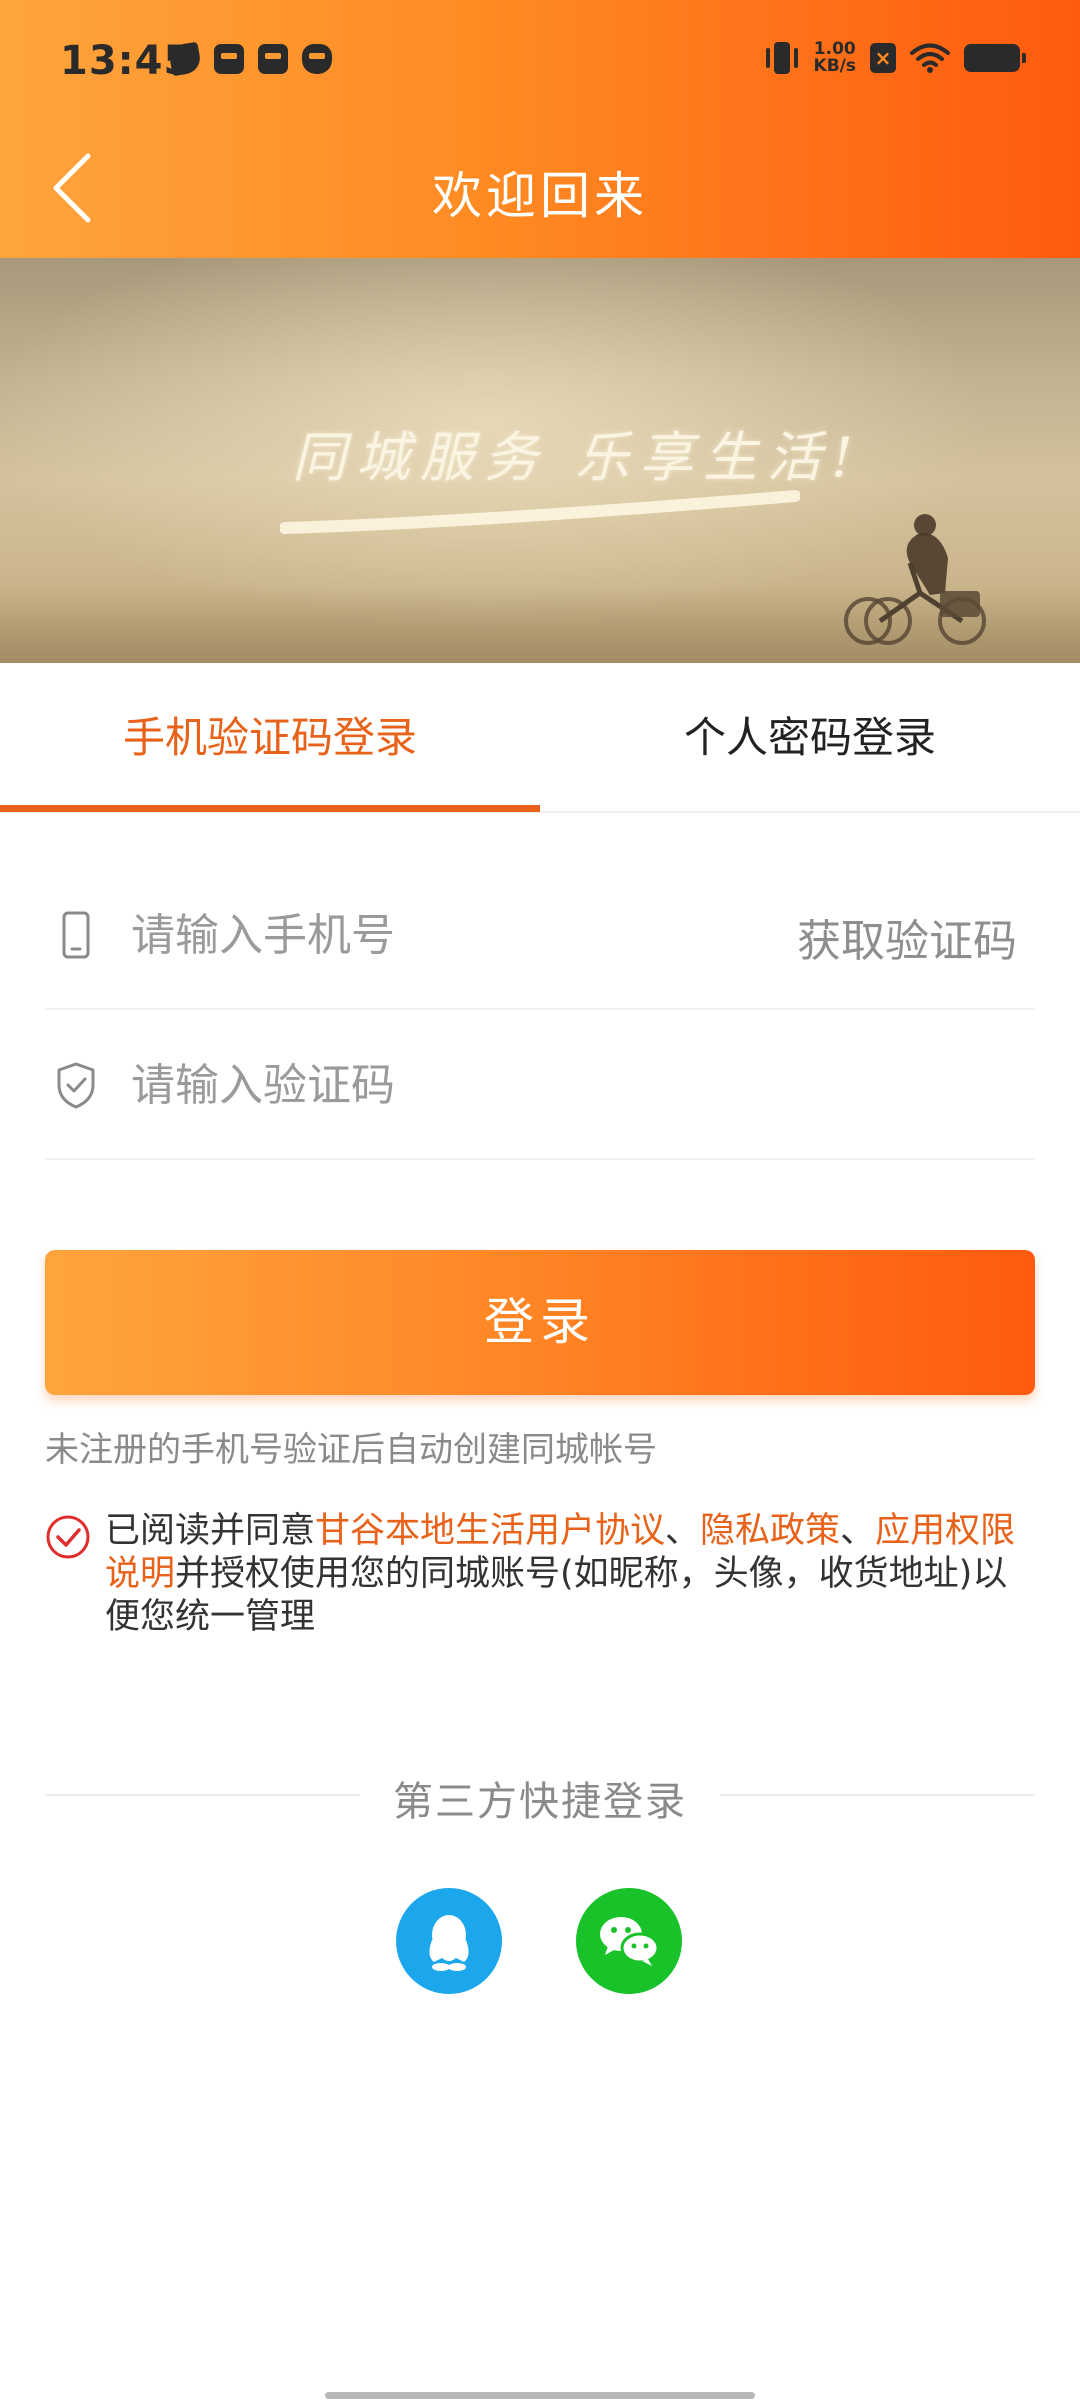 The width and height of the screenshot is (1080, 2408). I want to click on app-notification-icon, so click(185, 59).